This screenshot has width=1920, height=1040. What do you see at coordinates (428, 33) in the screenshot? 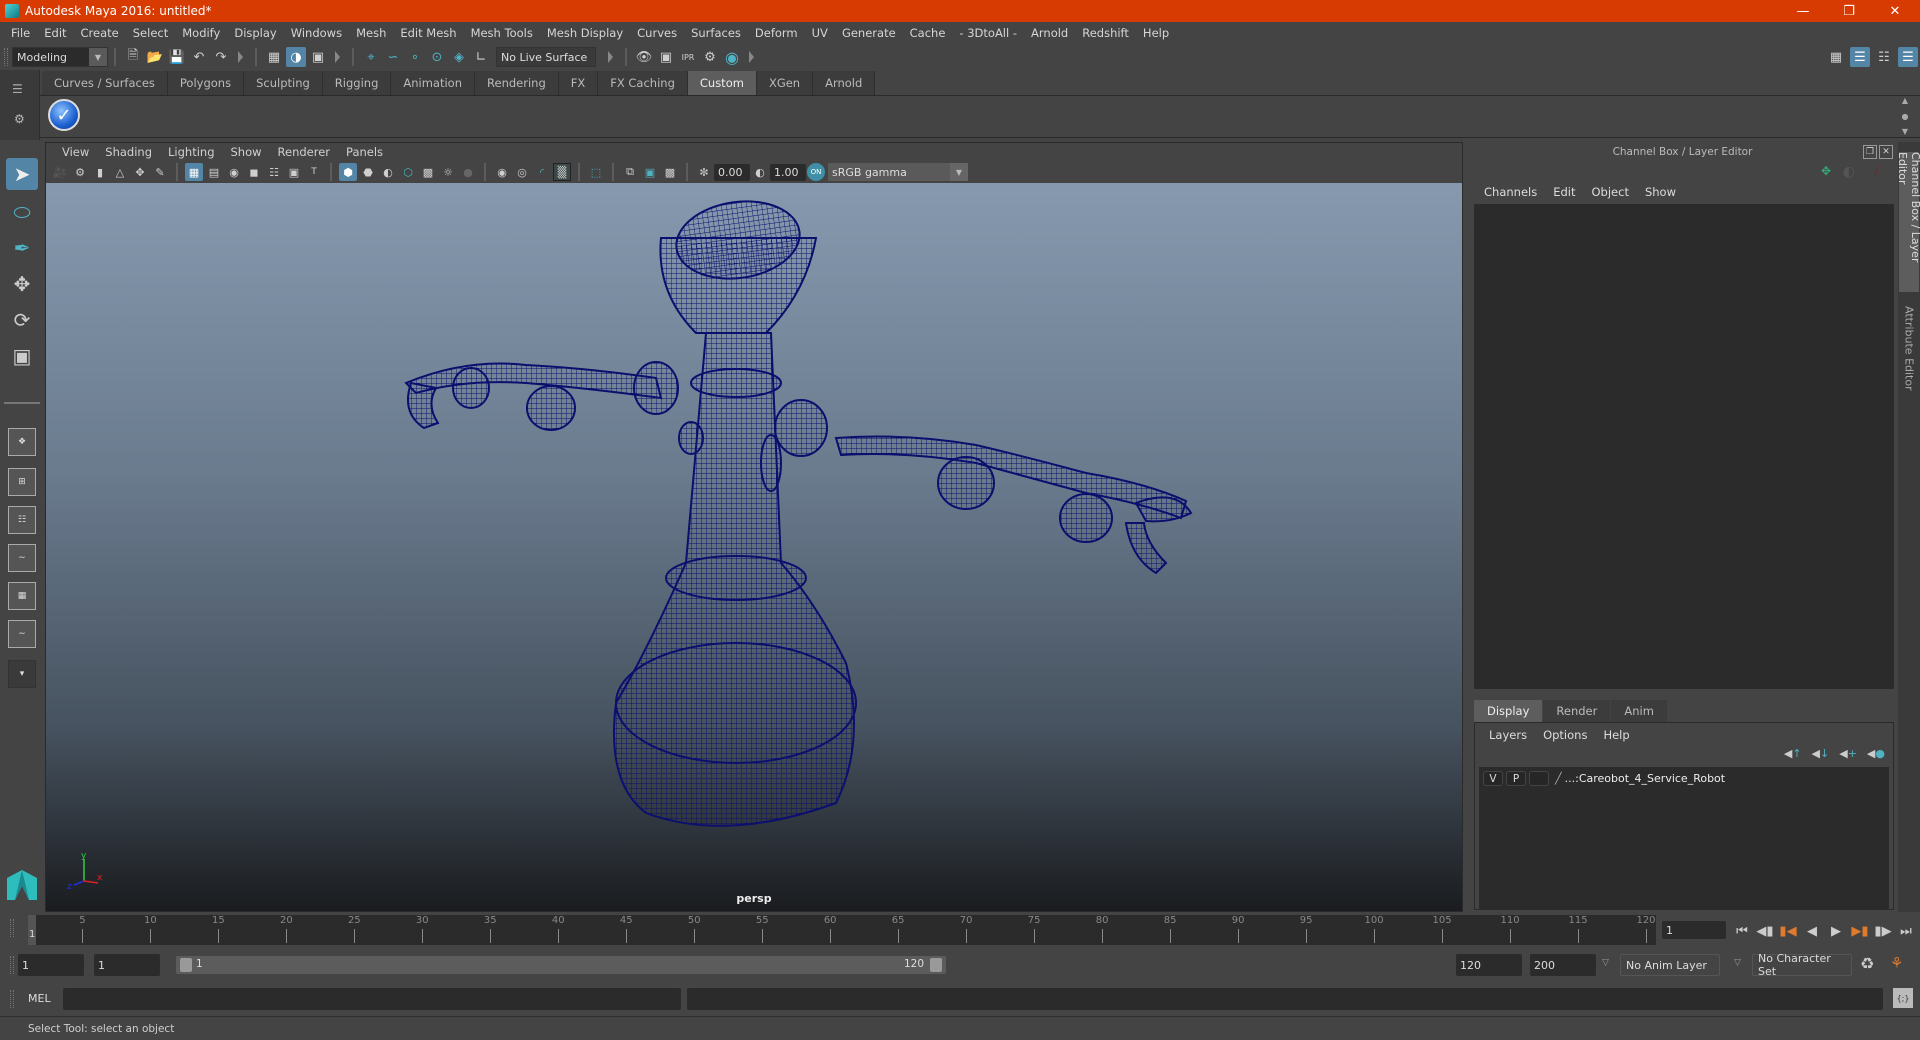
I see `menu-edit-mesh: Edit Mesh` at bounding box center [428, 33].